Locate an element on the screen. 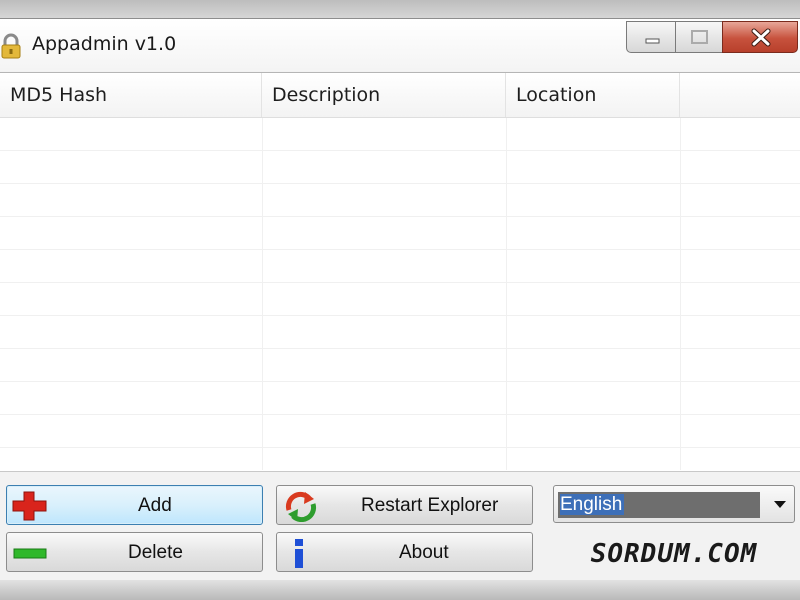  red-plus-icon is located at coordinates (29, 506).